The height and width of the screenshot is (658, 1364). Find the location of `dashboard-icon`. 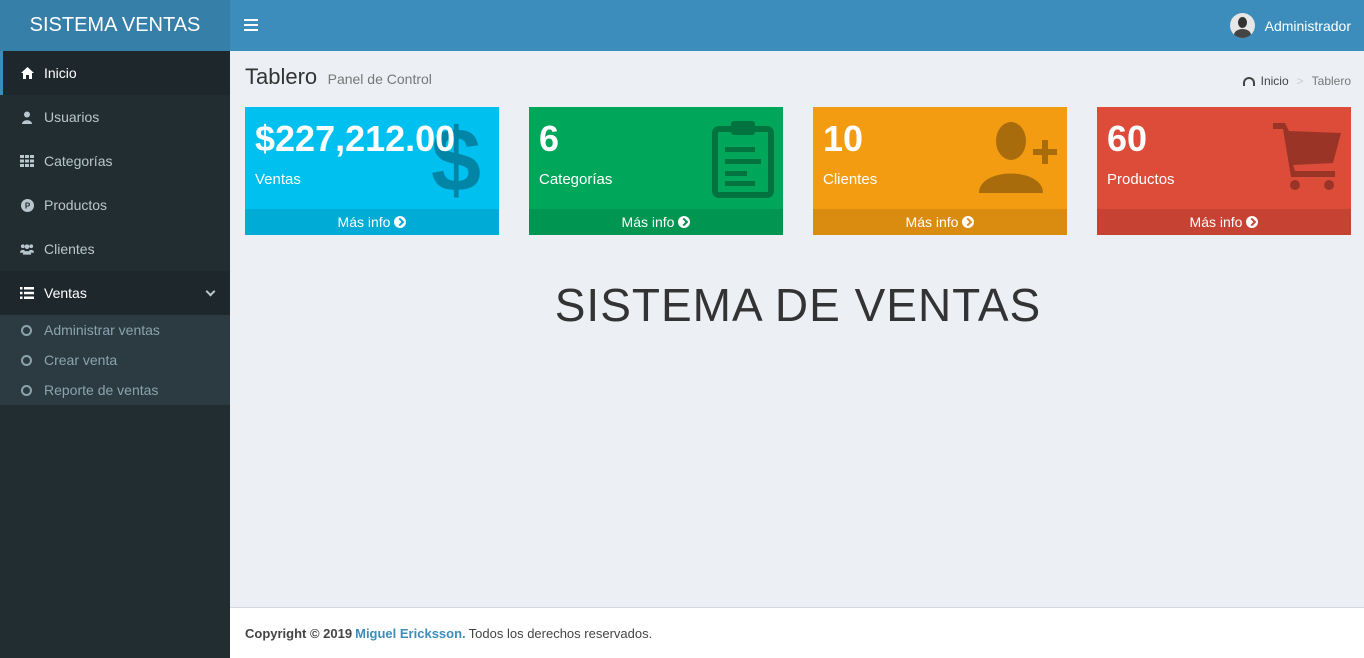

dashboard-icon is located at coordinates (1248, 81).